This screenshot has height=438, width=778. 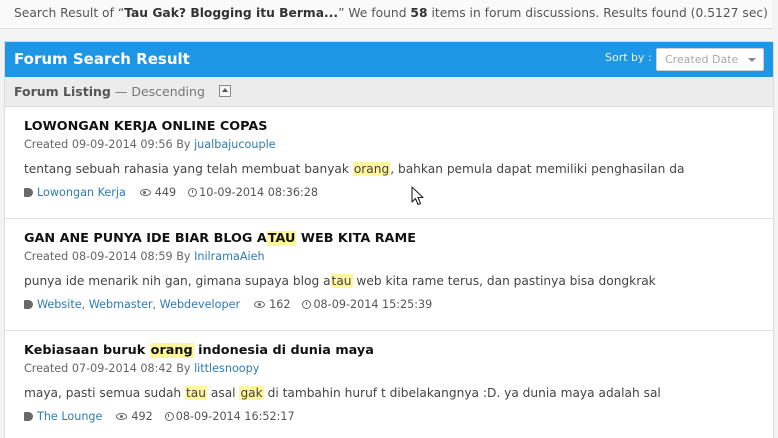 What do you see at coordinates (69, 416) in the screenshot?
I see `item-tags-link: The Lounge` at bounding box center [69, 416].